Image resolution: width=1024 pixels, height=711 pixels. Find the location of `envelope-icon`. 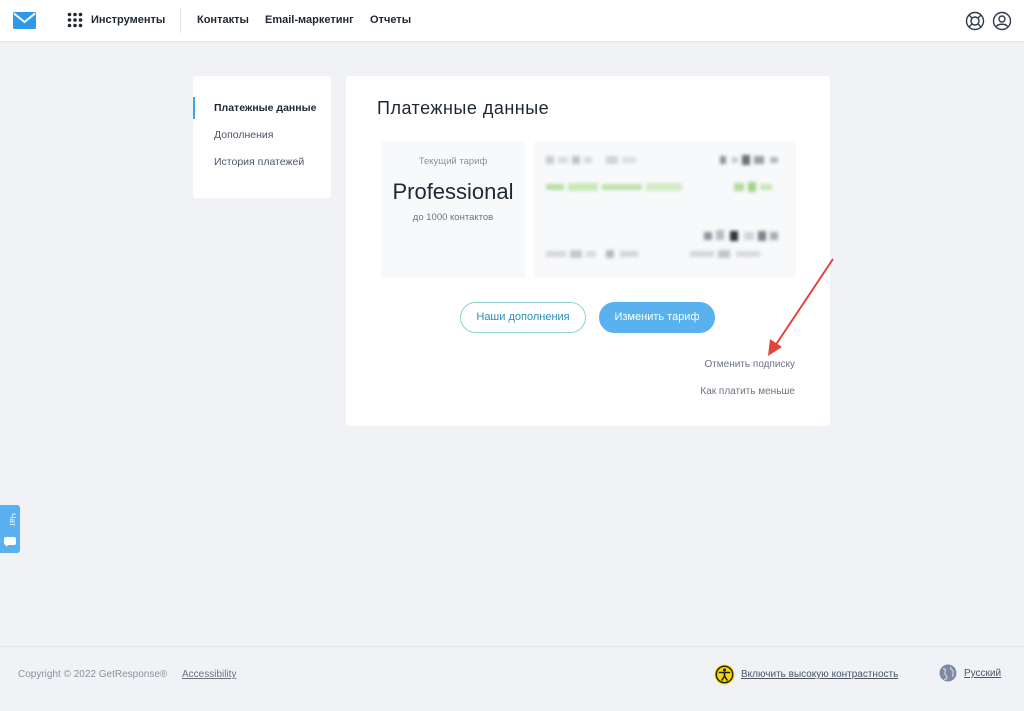

envelope-icon is located at coordinates (24, 20).